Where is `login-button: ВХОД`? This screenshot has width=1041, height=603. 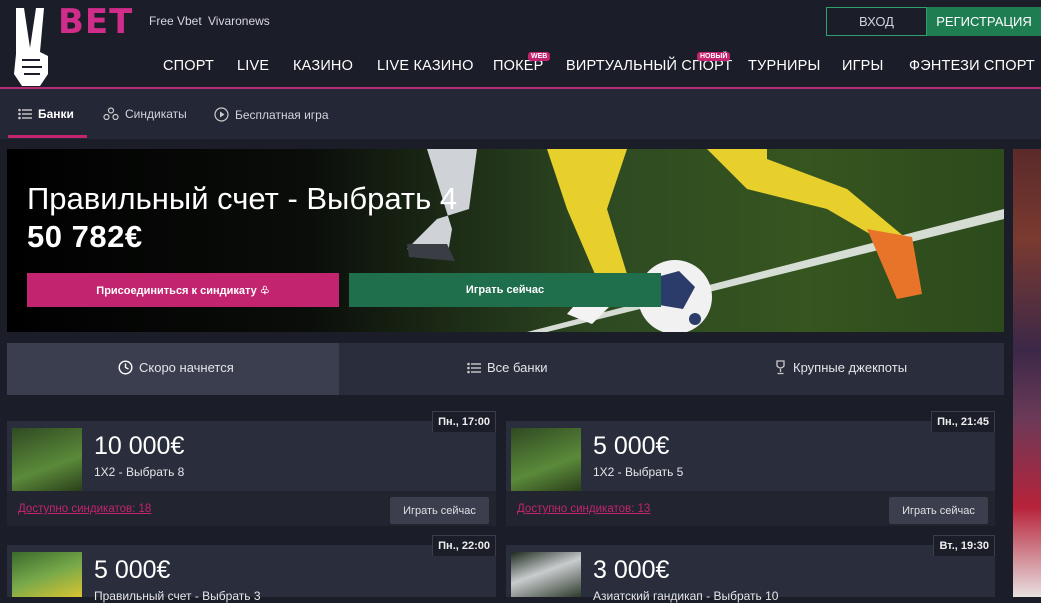
login-button: ВХОД is located at coordinates (876, 21).